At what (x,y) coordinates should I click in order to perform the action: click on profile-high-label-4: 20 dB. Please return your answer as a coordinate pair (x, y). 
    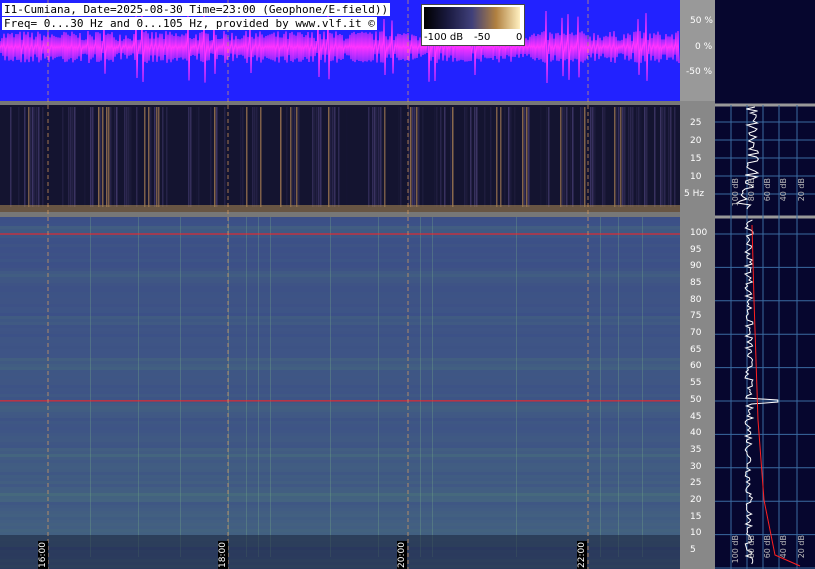
    Looking at the image, I should click on (801, 547).